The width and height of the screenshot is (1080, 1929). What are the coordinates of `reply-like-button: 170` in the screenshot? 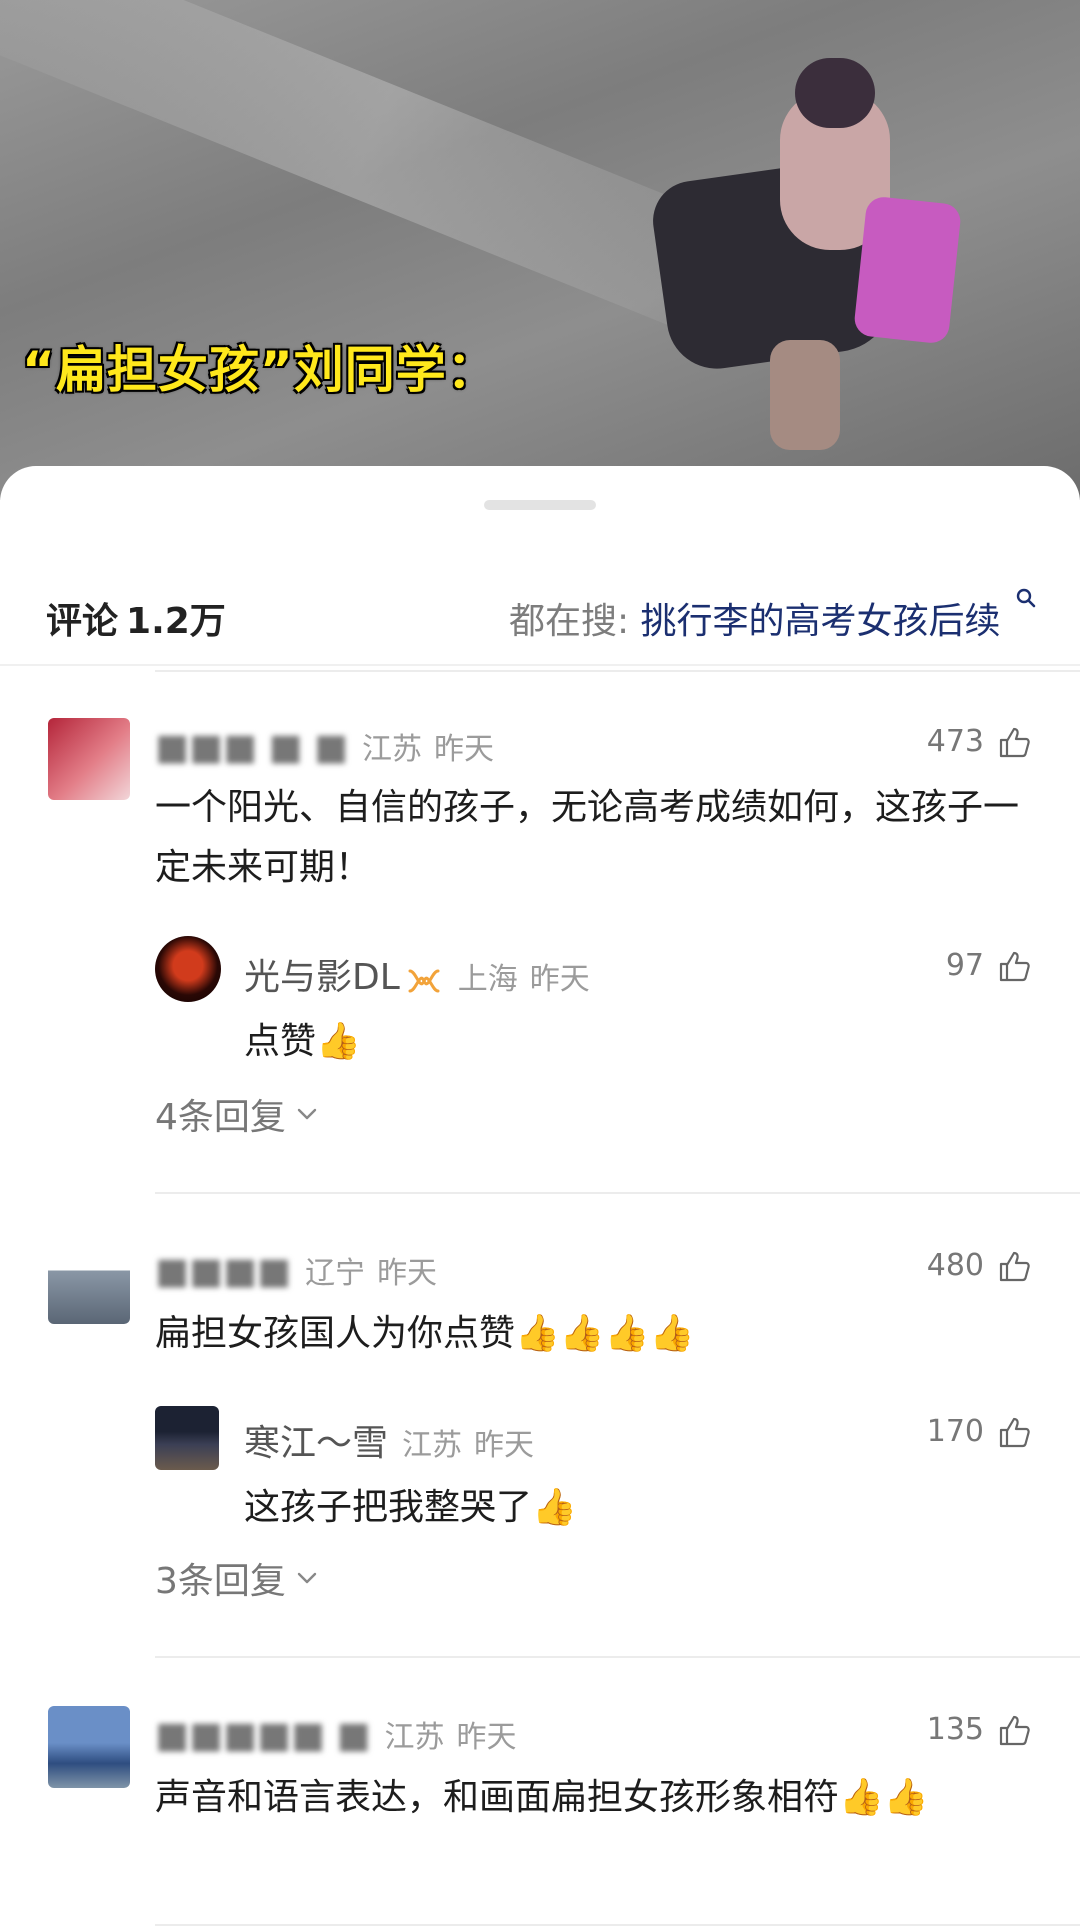 It's located at (979, 1431).